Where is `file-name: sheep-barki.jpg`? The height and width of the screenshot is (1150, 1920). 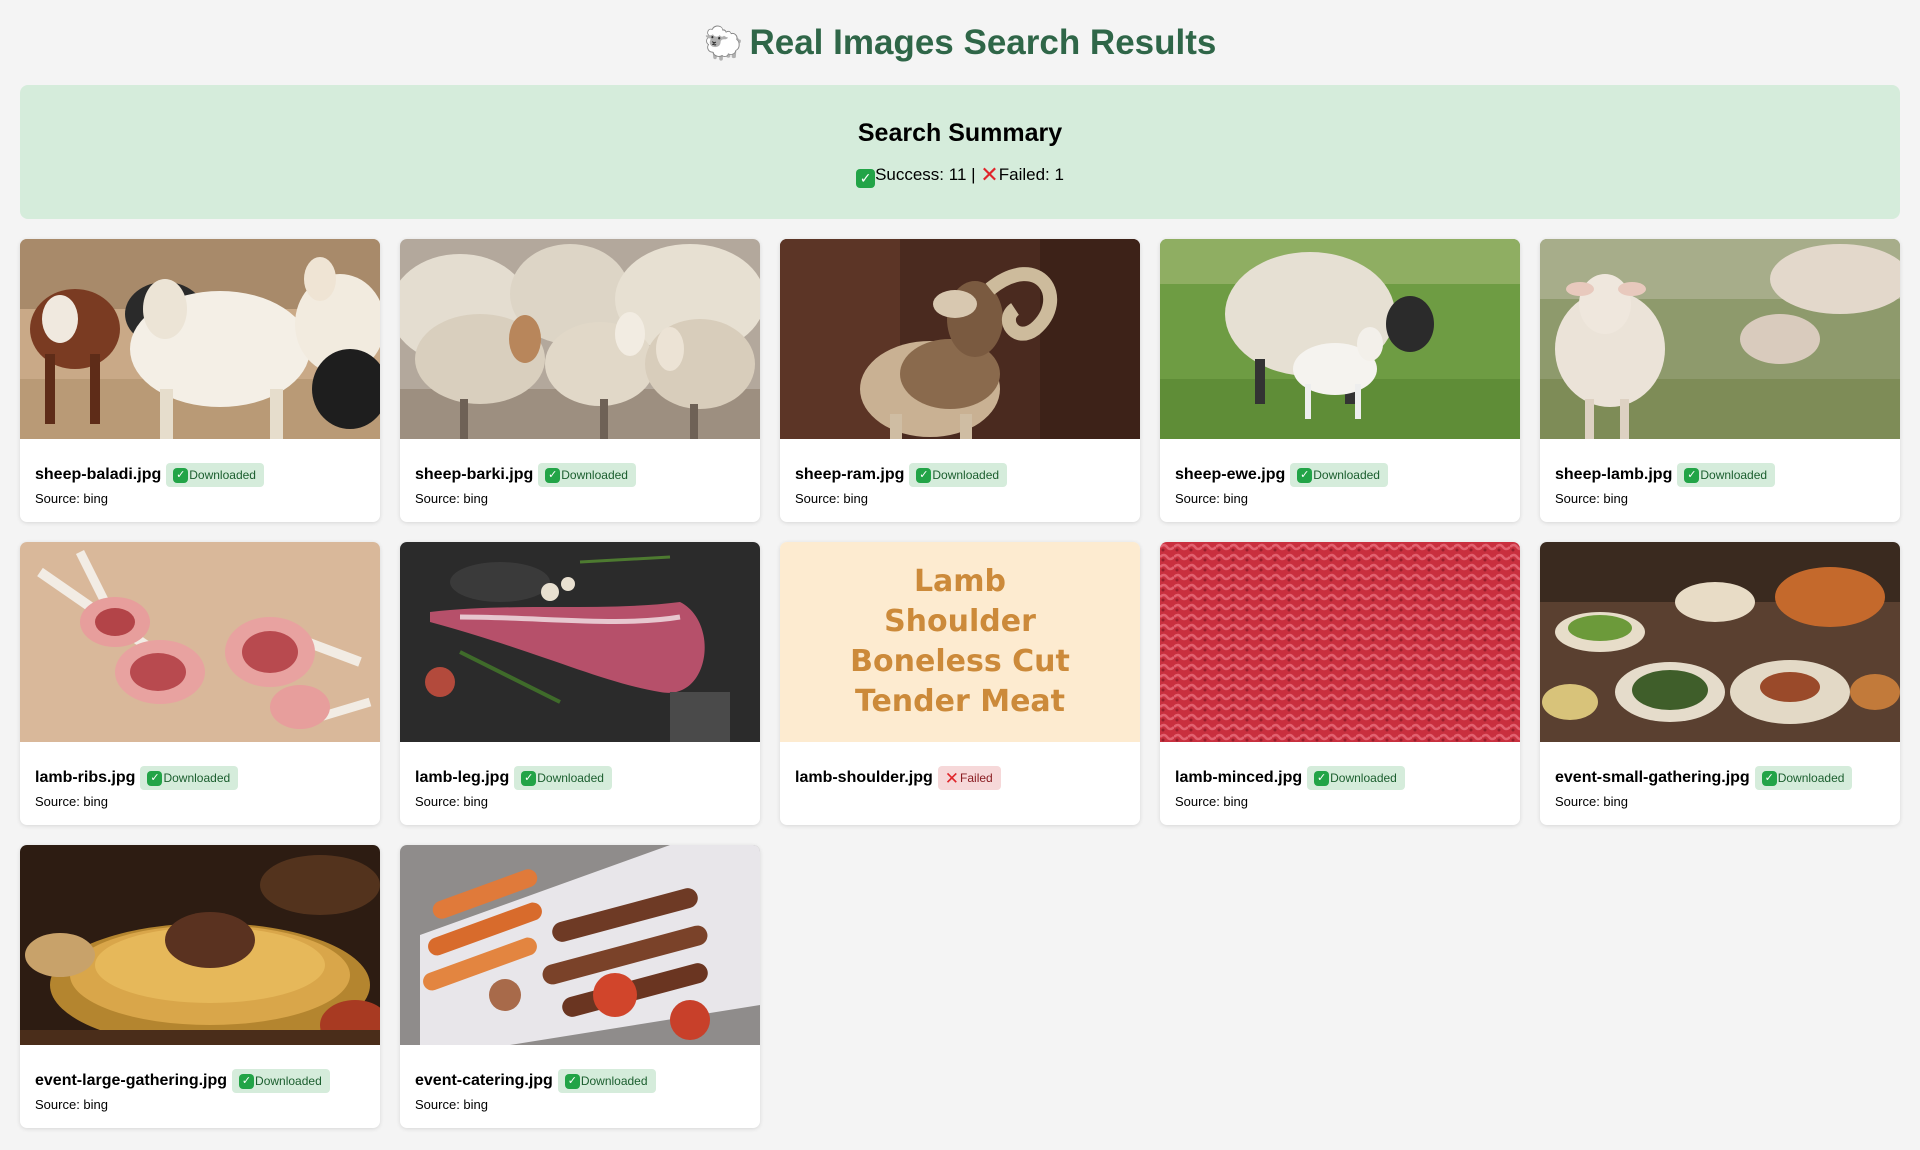
file-name: sheep-barki.jpg is located at coordinates (474, 474).